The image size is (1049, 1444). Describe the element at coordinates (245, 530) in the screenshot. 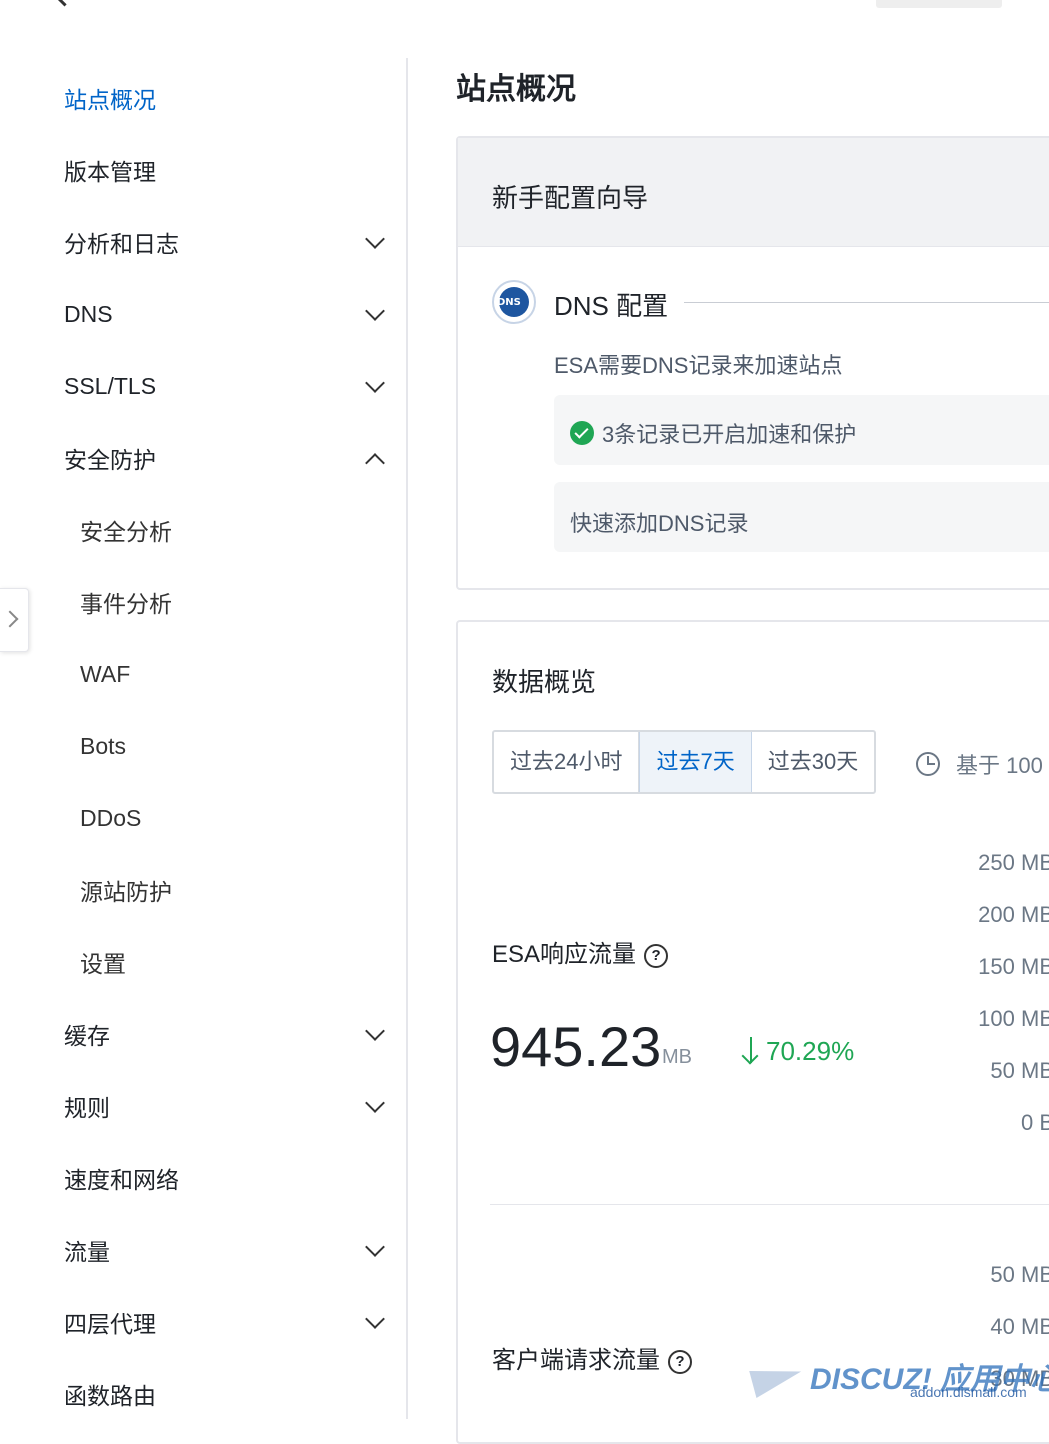

I see `sidebar-item-security-analysis: 安全分析` at that location.